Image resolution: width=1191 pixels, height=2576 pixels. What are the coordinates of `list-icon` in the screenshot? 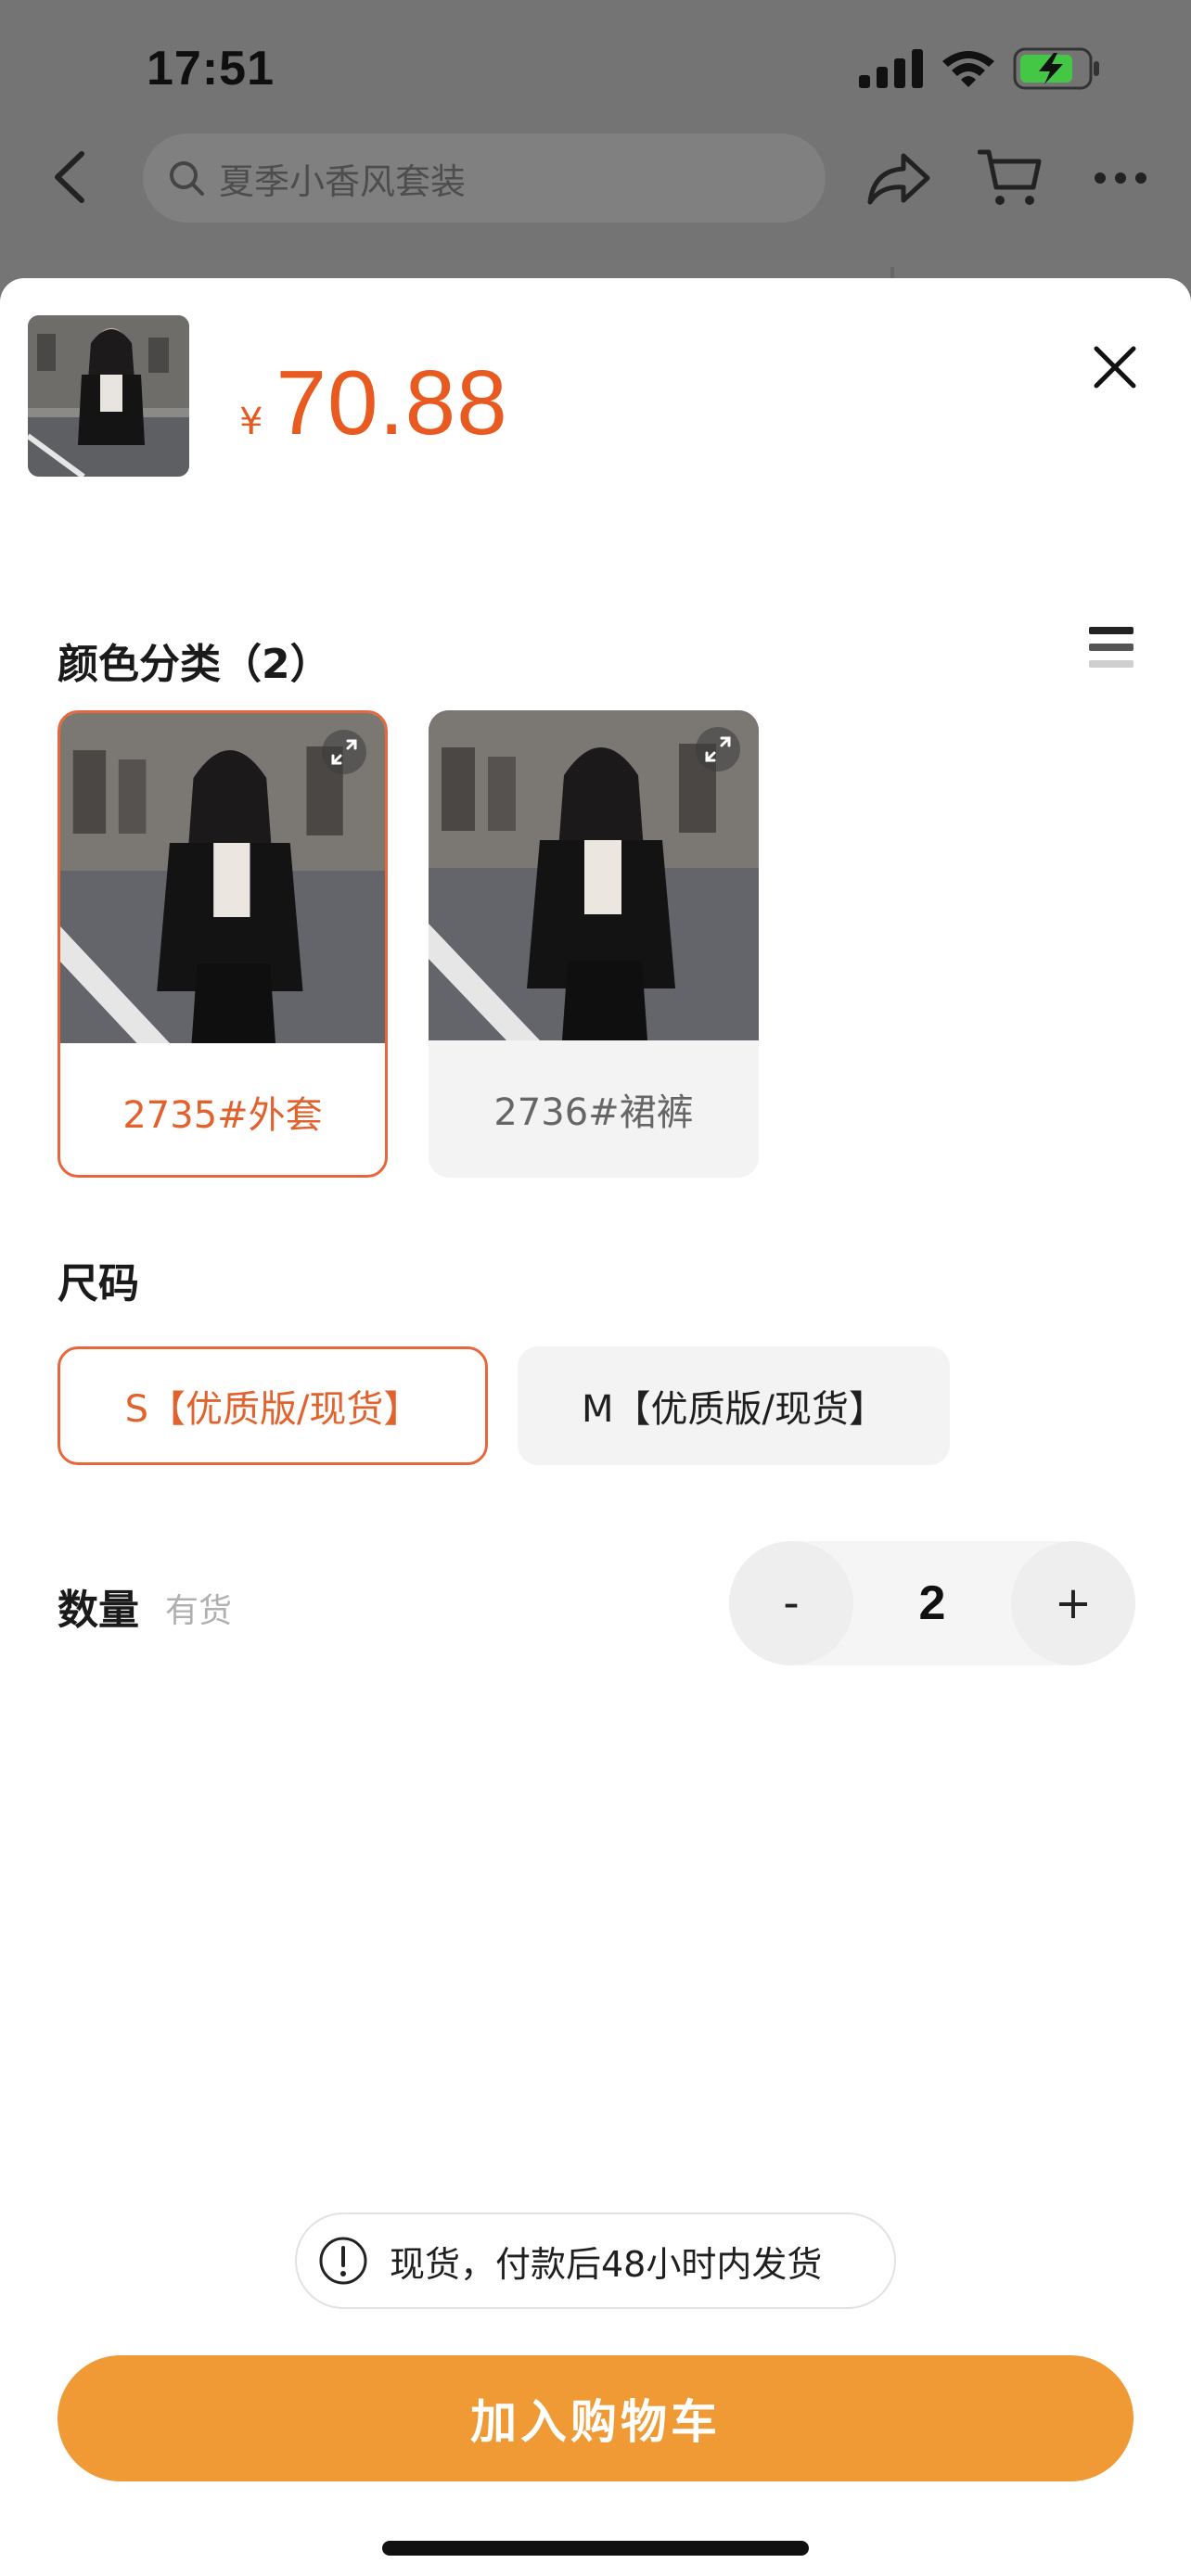 It's located at (1111, 647).